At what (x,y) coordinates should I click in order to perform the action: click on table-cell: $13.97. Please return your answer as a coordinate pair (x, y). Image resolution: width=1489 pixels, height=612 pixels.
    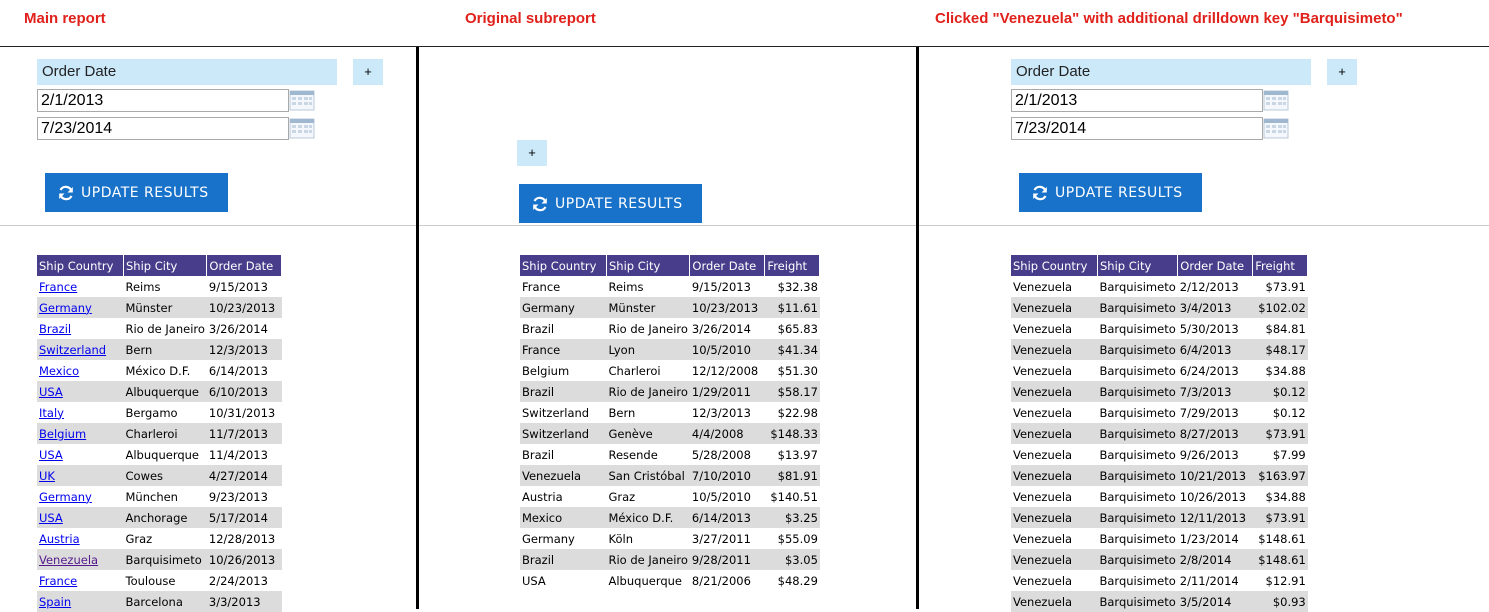
    Looking at the image, I should click on (797, 454).